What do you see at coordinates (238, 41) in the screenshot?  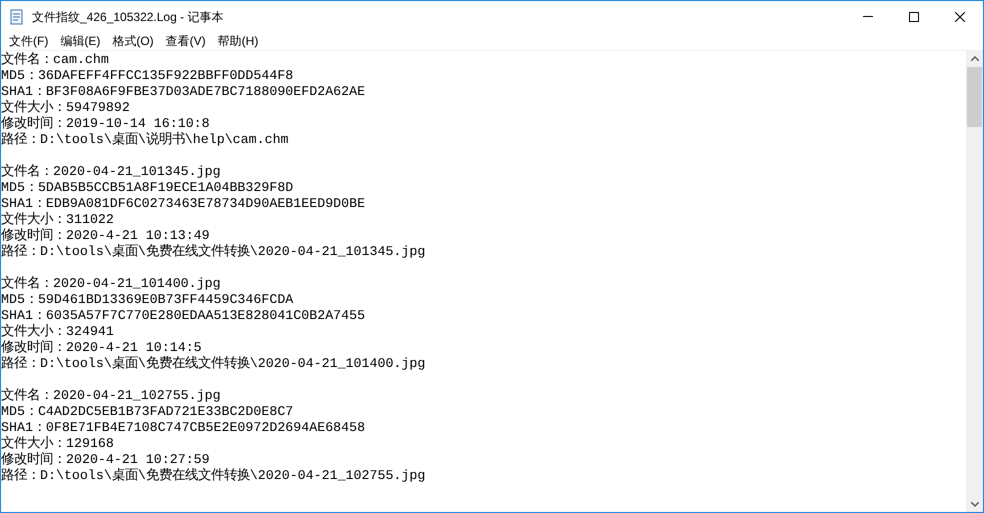 I see `menu-item: 帮助(H)` at bounding box center [238, 41].